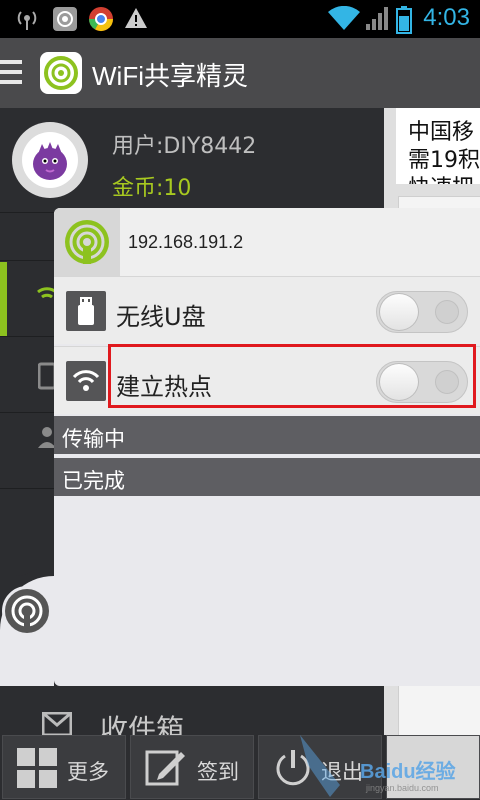 The height and width of the screenshot is (800, 480). Describe the element at coordinates (192, 767) in the screenshot. I see `signin-button: 签到` at that location.